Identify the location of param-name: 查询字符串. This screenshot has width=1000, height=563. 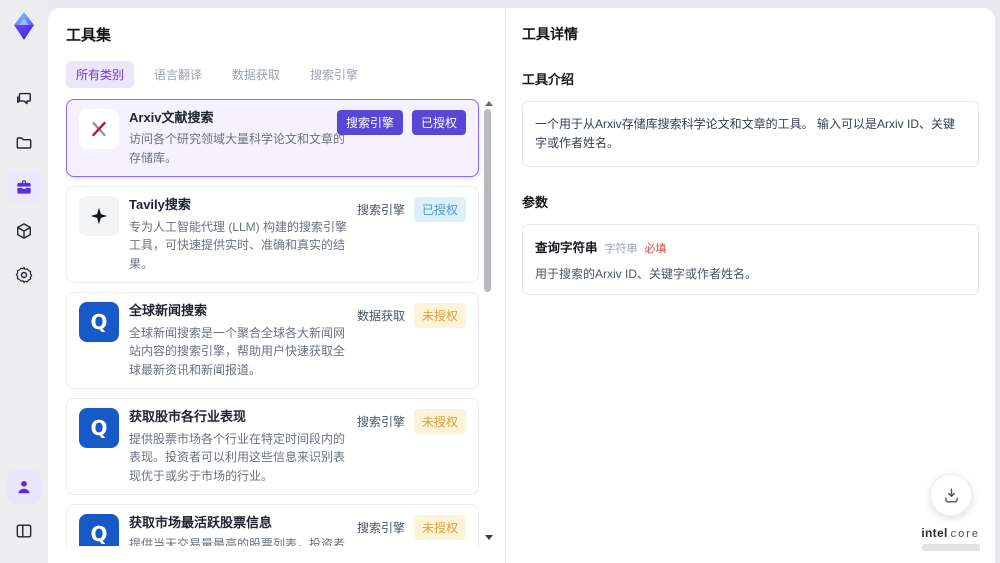
(566, 248).